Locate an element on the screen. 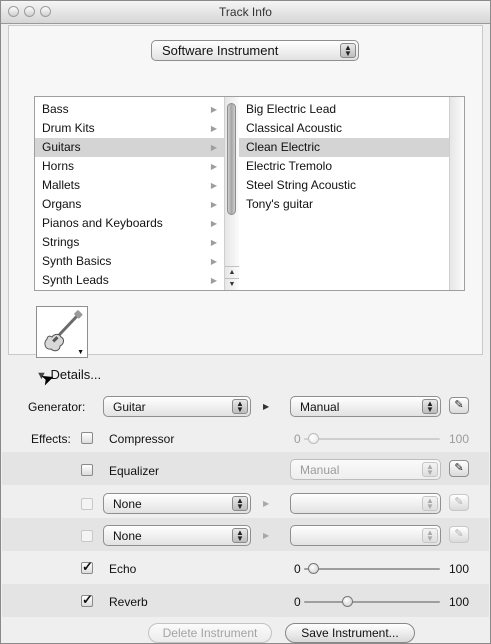 Image resolution: width=491 pixels, height=644 pixels. effect-slot-2-value: None is located at coordinates (127, 536).